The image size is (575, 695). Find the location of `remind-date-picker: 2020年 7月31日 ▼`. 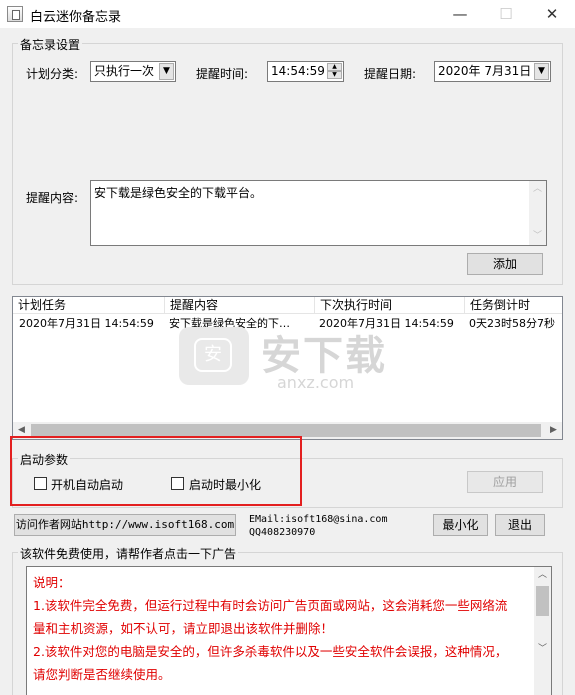

remind-date-picker: 2020年 7月31日 ▼ is located at coordinates (492, 71).